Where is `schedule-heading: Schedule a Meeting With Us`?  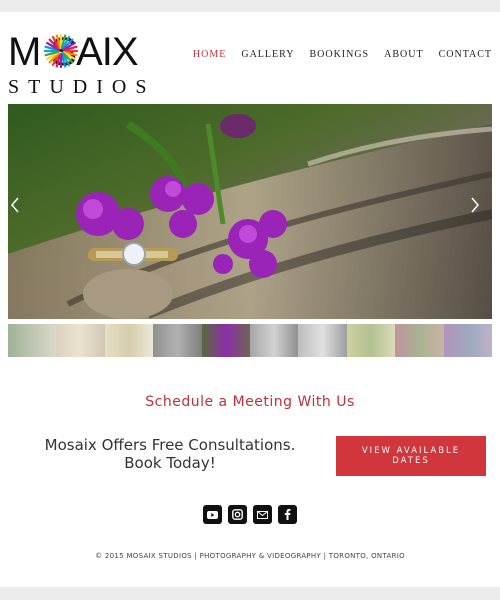 schedule-heading: Schedule a Meeting With Us is located at coordinates (250, 402).